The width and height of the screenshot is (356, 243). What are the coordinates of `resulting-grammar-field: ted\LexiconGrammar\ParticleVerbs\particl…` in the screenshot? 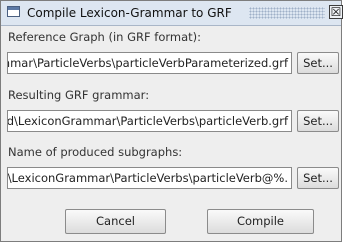 It's located at (149, 121).